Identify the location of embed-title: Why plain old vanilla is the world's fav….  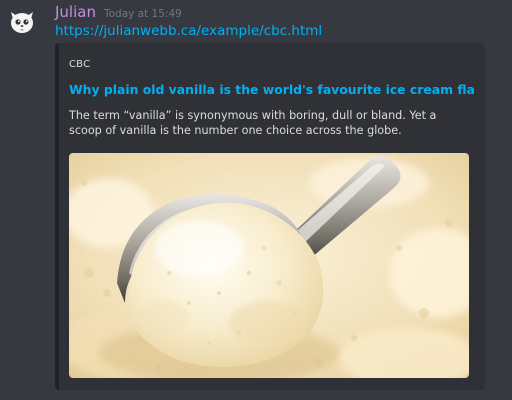
(272, 89).